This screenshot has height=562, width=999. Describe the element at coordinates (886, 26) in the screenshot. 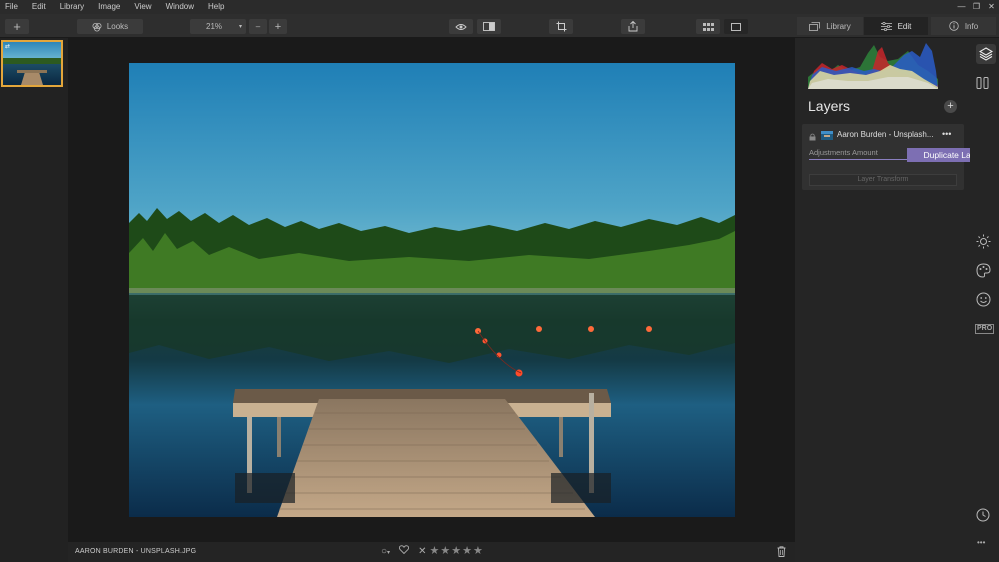

I see `sliders-icon` at that location.